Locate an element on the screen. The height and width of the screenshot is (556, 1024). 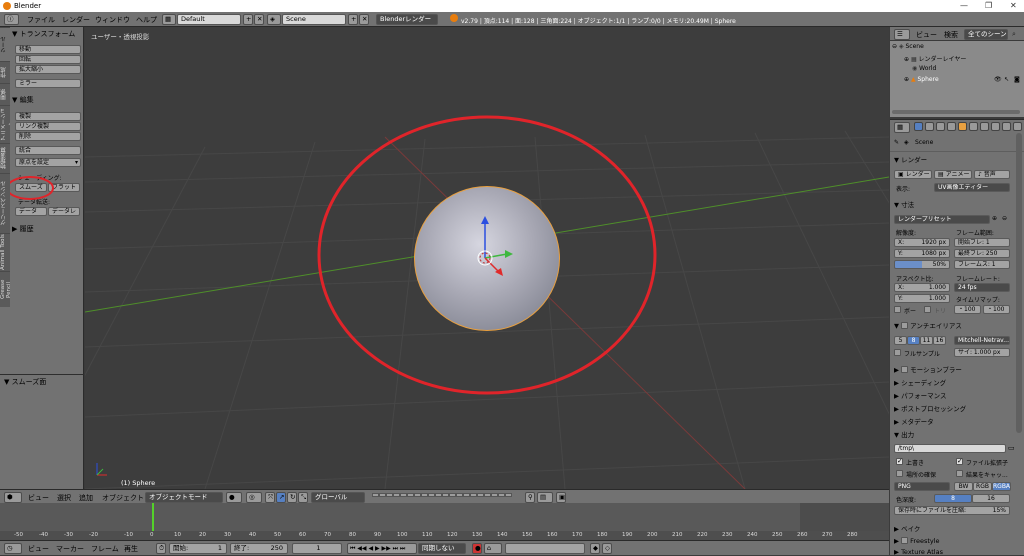
keying-set-field is located at coordinates (545, 548).